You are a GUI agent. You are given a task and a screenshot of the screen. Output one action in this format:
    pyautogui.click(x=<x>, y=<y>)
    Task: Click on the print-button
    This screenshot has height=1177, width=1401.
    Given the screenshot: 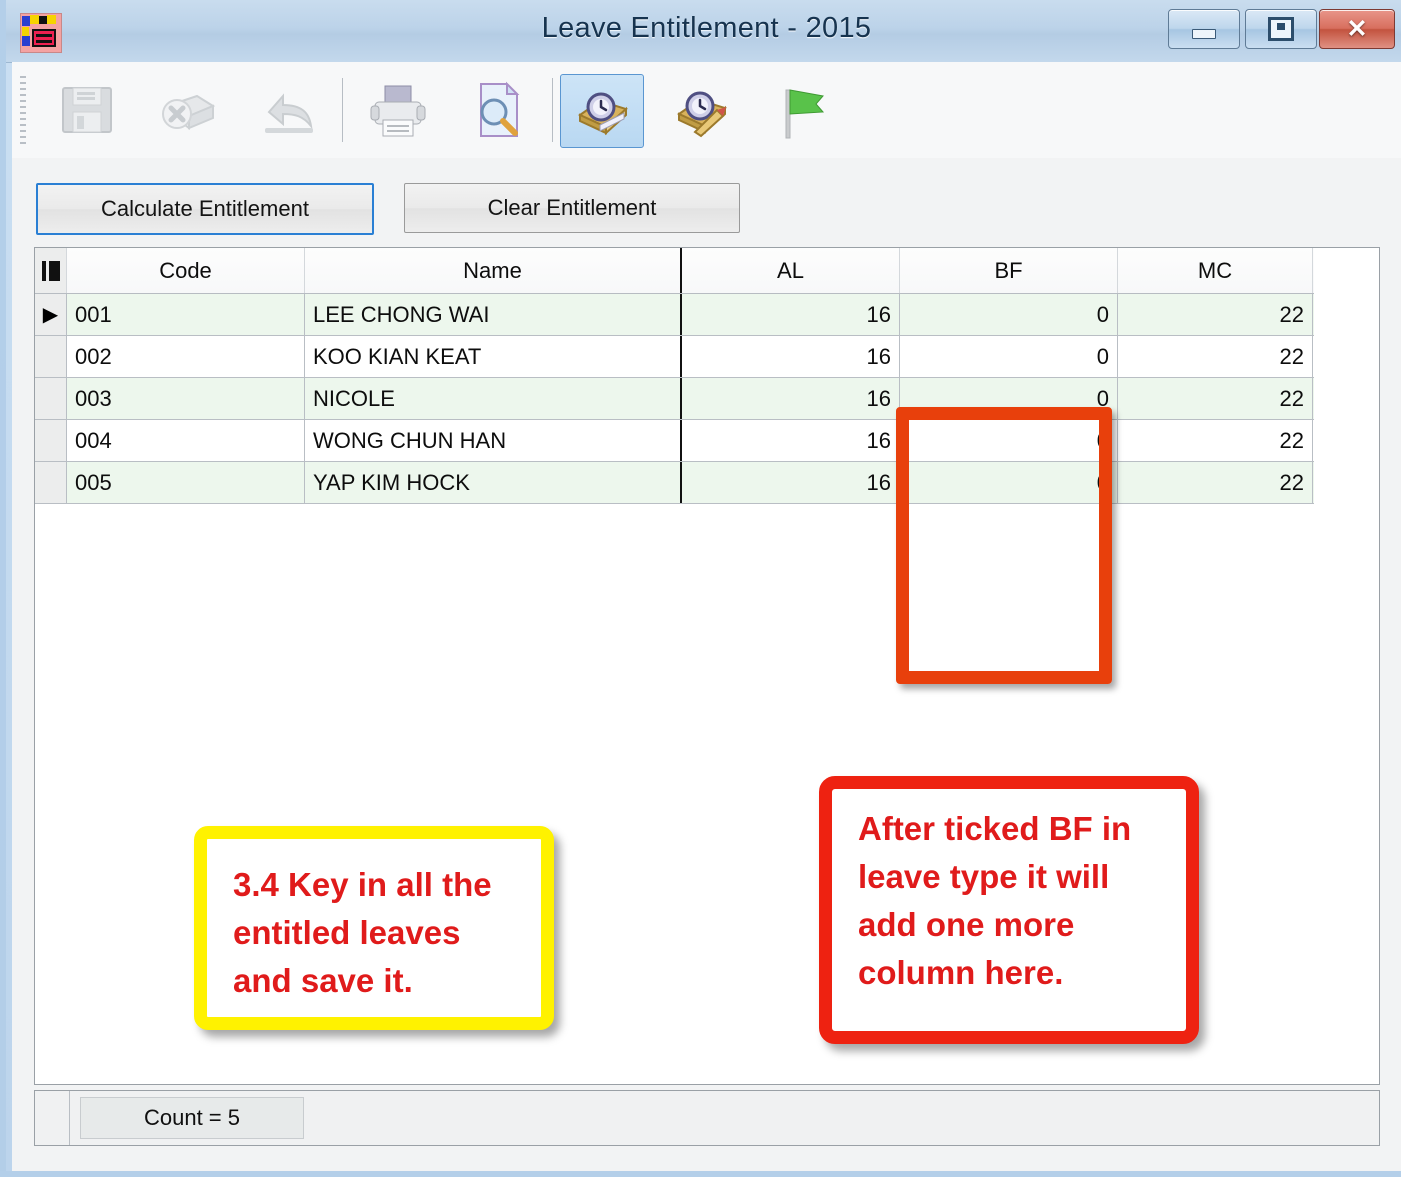 What is the action you would take?
    pyautogui.click(x=397, y=110)
    